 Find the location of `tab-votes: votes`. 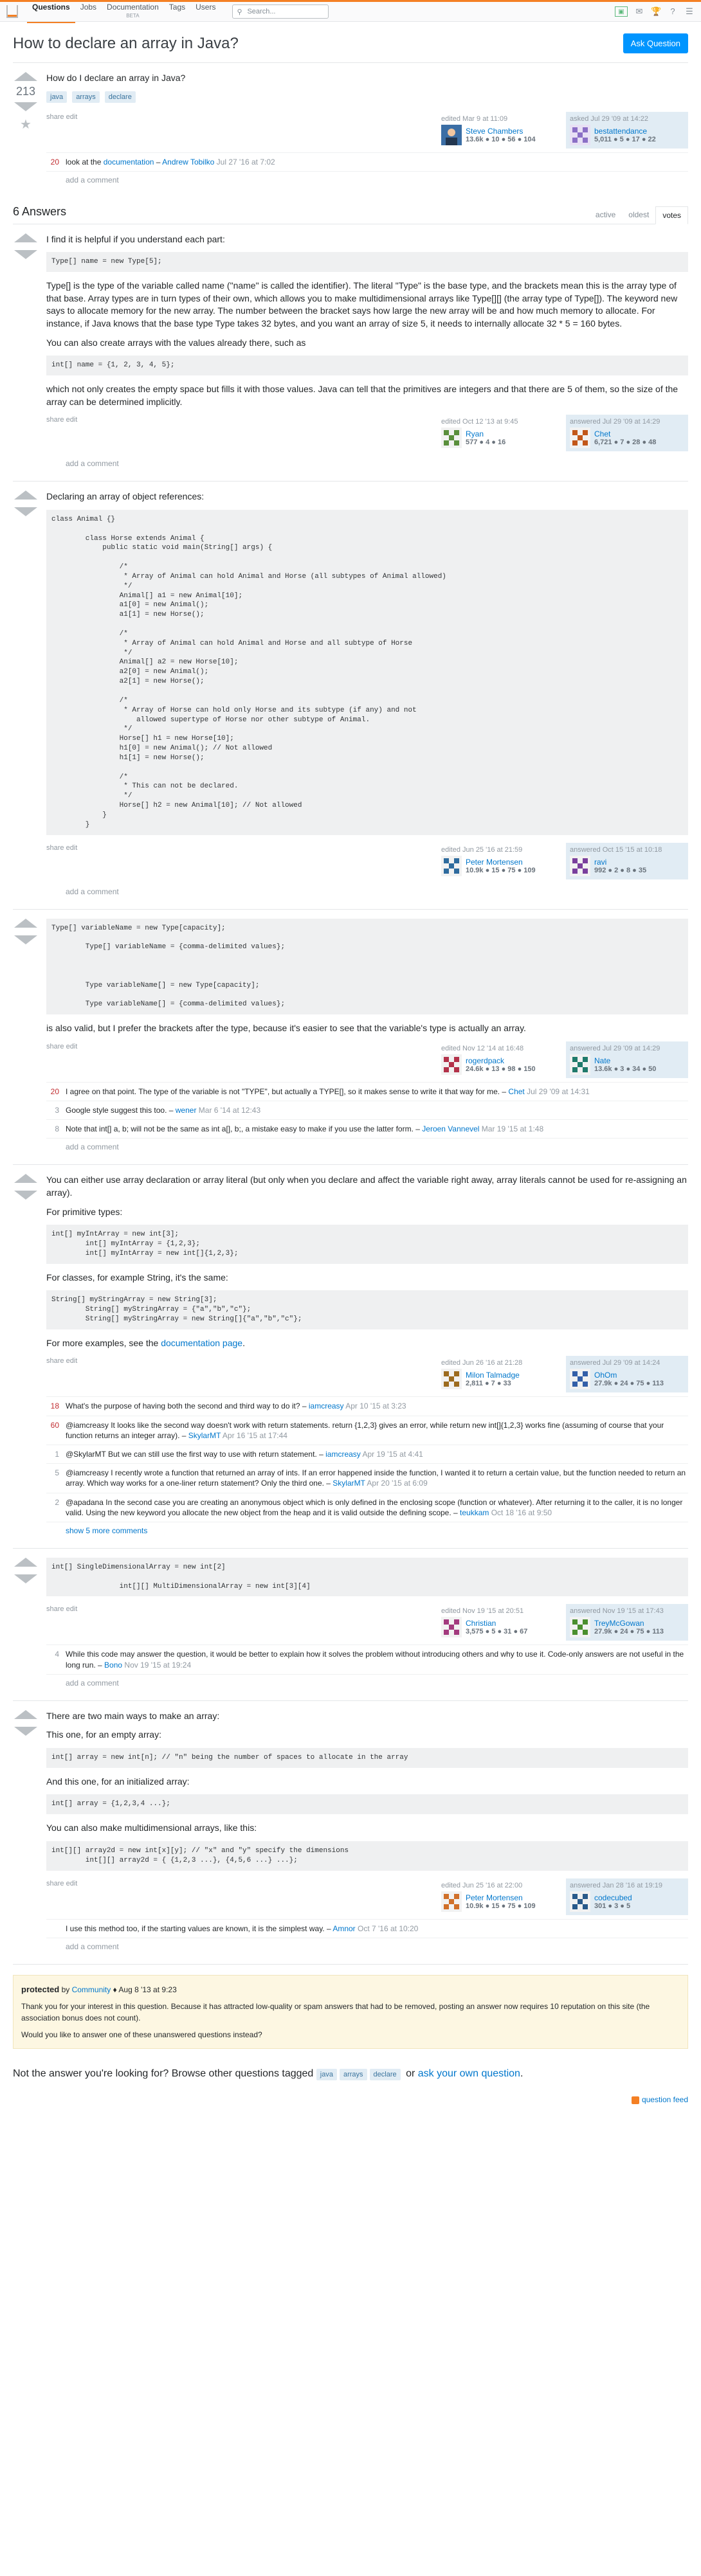

tab-votes: votes is located at coordinates (671, 215).